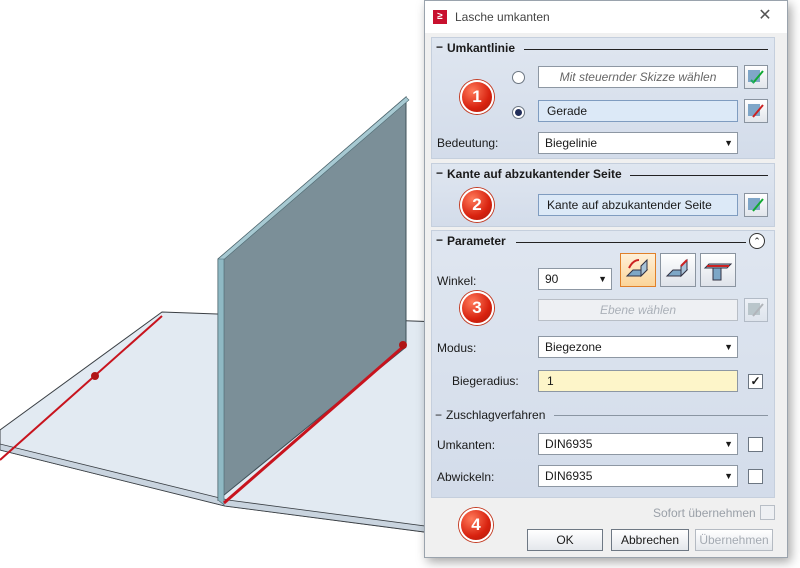 This screenshot has height=568, width=800. What do you see at coordinates (571, 143) in the screenshot?
I see `bedeutung-value: Biegelinie` at bounding box center [571, 143].